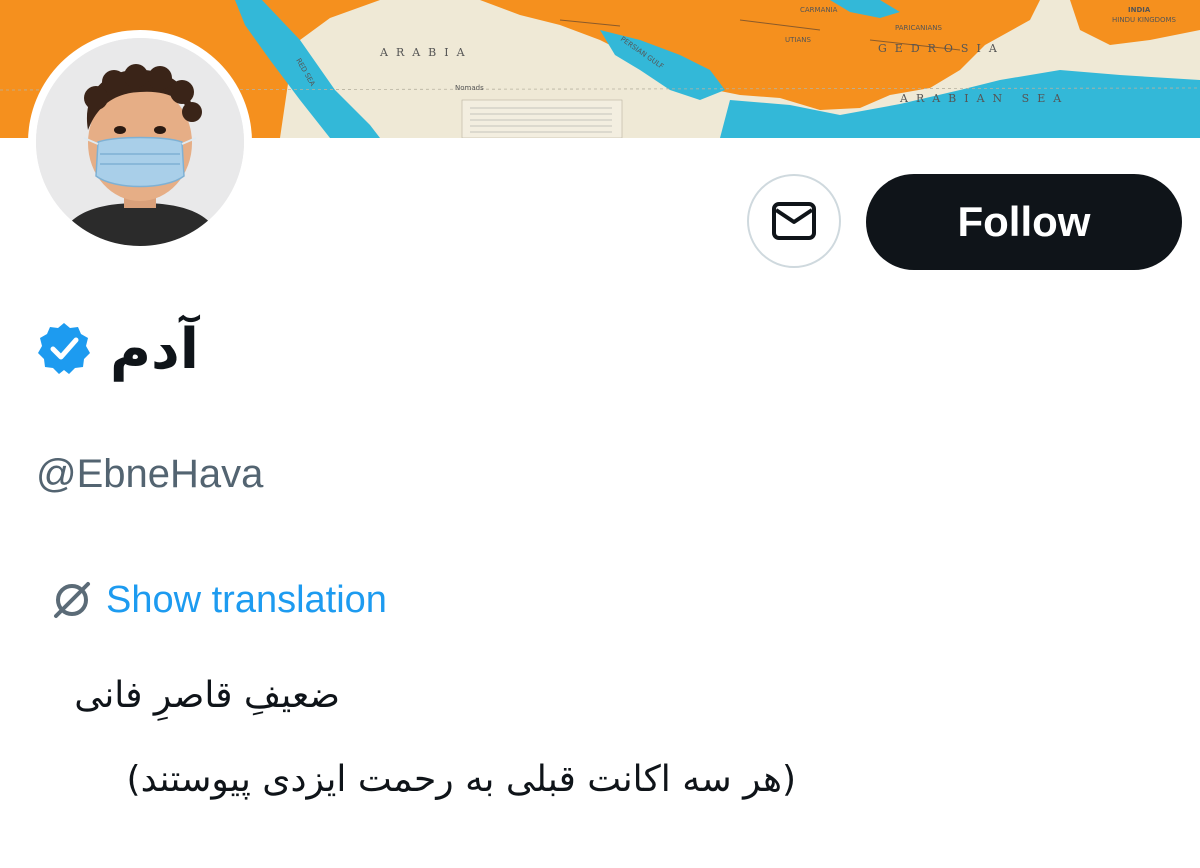 This screenshot has width=1200, height=868. I want to click on bio-line-1: ضعیفِ قاصرِ فانی, so click(207, 695).